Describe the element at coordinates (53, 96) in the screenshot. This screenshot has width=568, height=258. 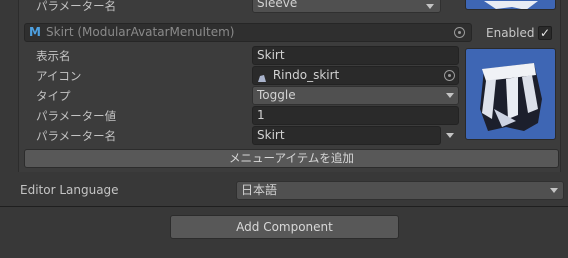
I see `type-label: タイプ` at that location.